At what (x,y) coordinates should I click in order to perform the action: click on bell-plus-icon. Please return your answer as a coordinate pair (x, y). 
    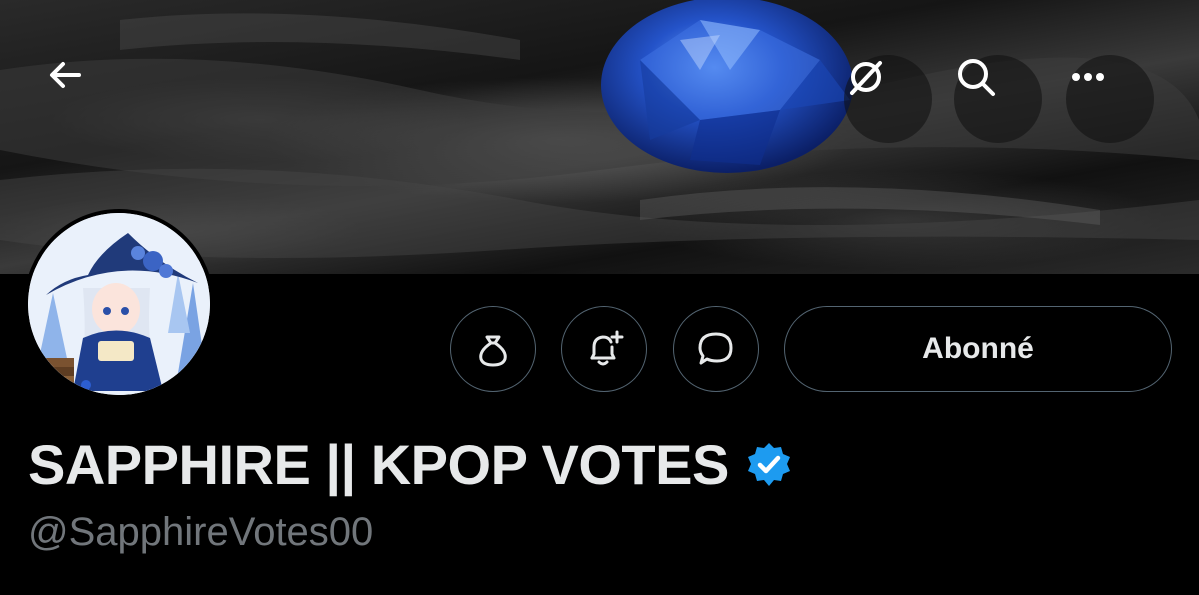
    Looking at the image, I should click on (607, 348).